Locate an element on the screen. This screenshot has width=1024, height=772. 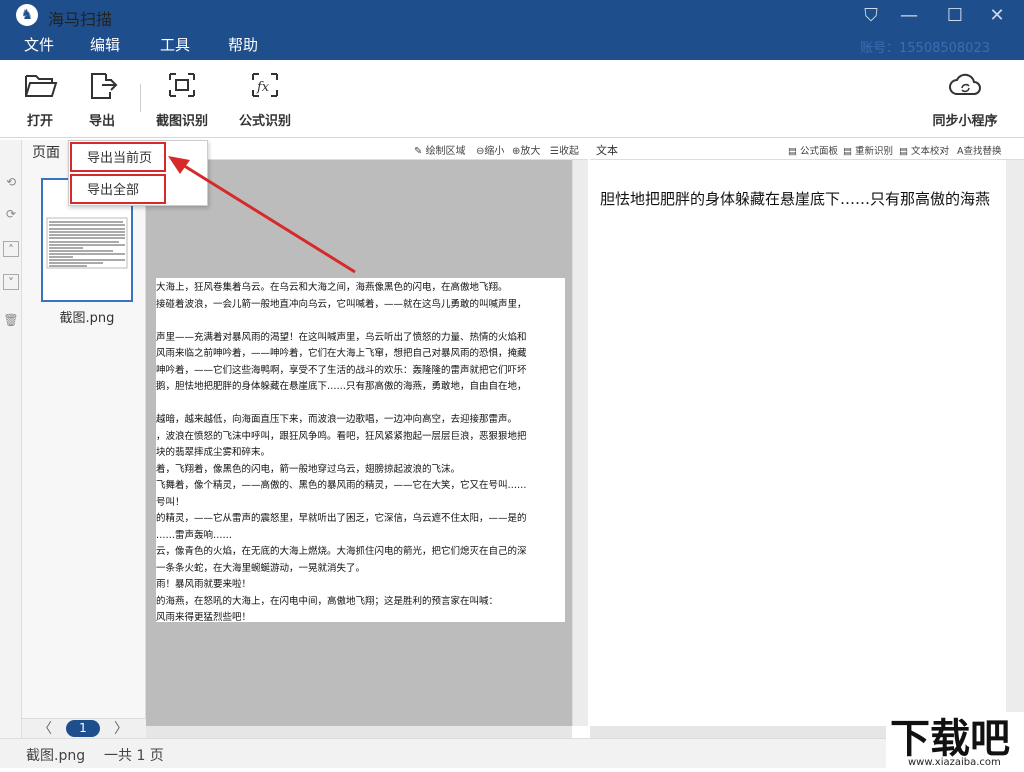
zoom-out-tool: ⊖缩小 is located at coordinates (490, 149).